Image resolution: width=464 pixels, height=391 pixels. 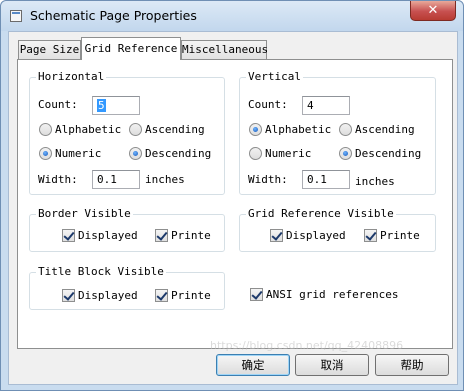 I want to click on horizontal-width-label: Width:, so click(x=58, y=179).